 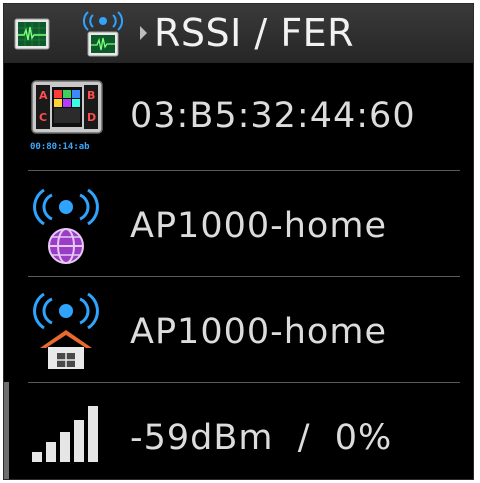 I want to click on wireless-globe-icon, so click(x=66, y=226).